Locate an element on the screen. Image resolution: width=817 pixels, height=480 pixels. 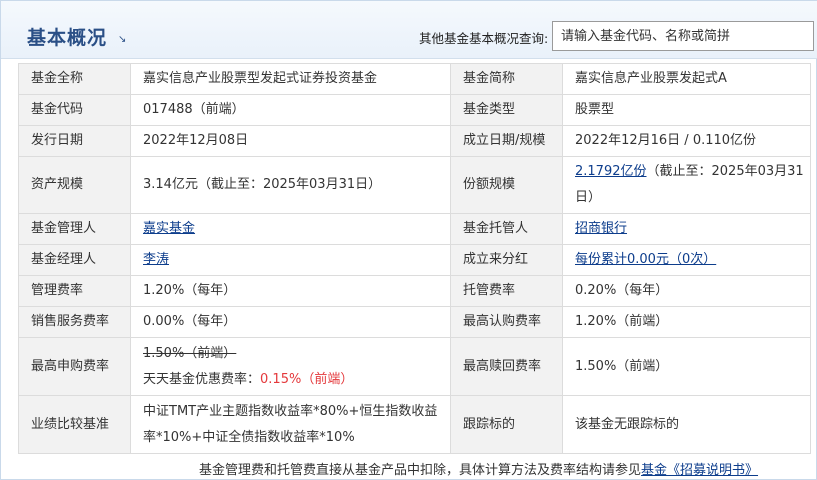
value-shares: 2.1792亿份（截止至：2025年03月31日） is located at coordinates (686, 185).